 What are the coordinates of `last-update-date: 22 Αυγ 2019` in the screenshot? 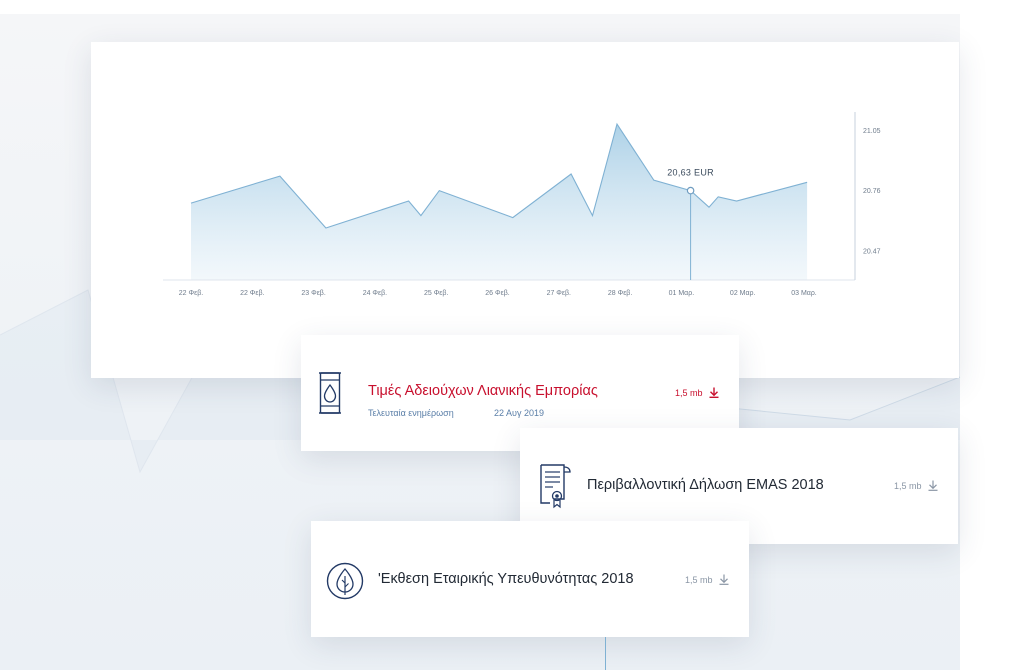 It's located at (519, 413).